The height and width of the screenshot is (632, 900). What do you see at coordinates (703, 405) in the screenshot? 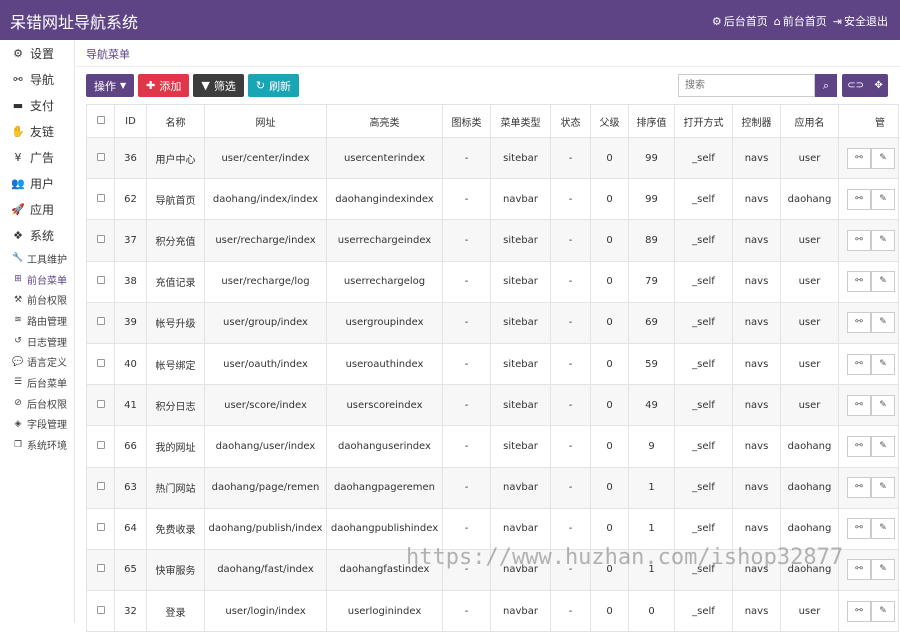
I see `cell-open: _self` at bounding box center [703, 405].